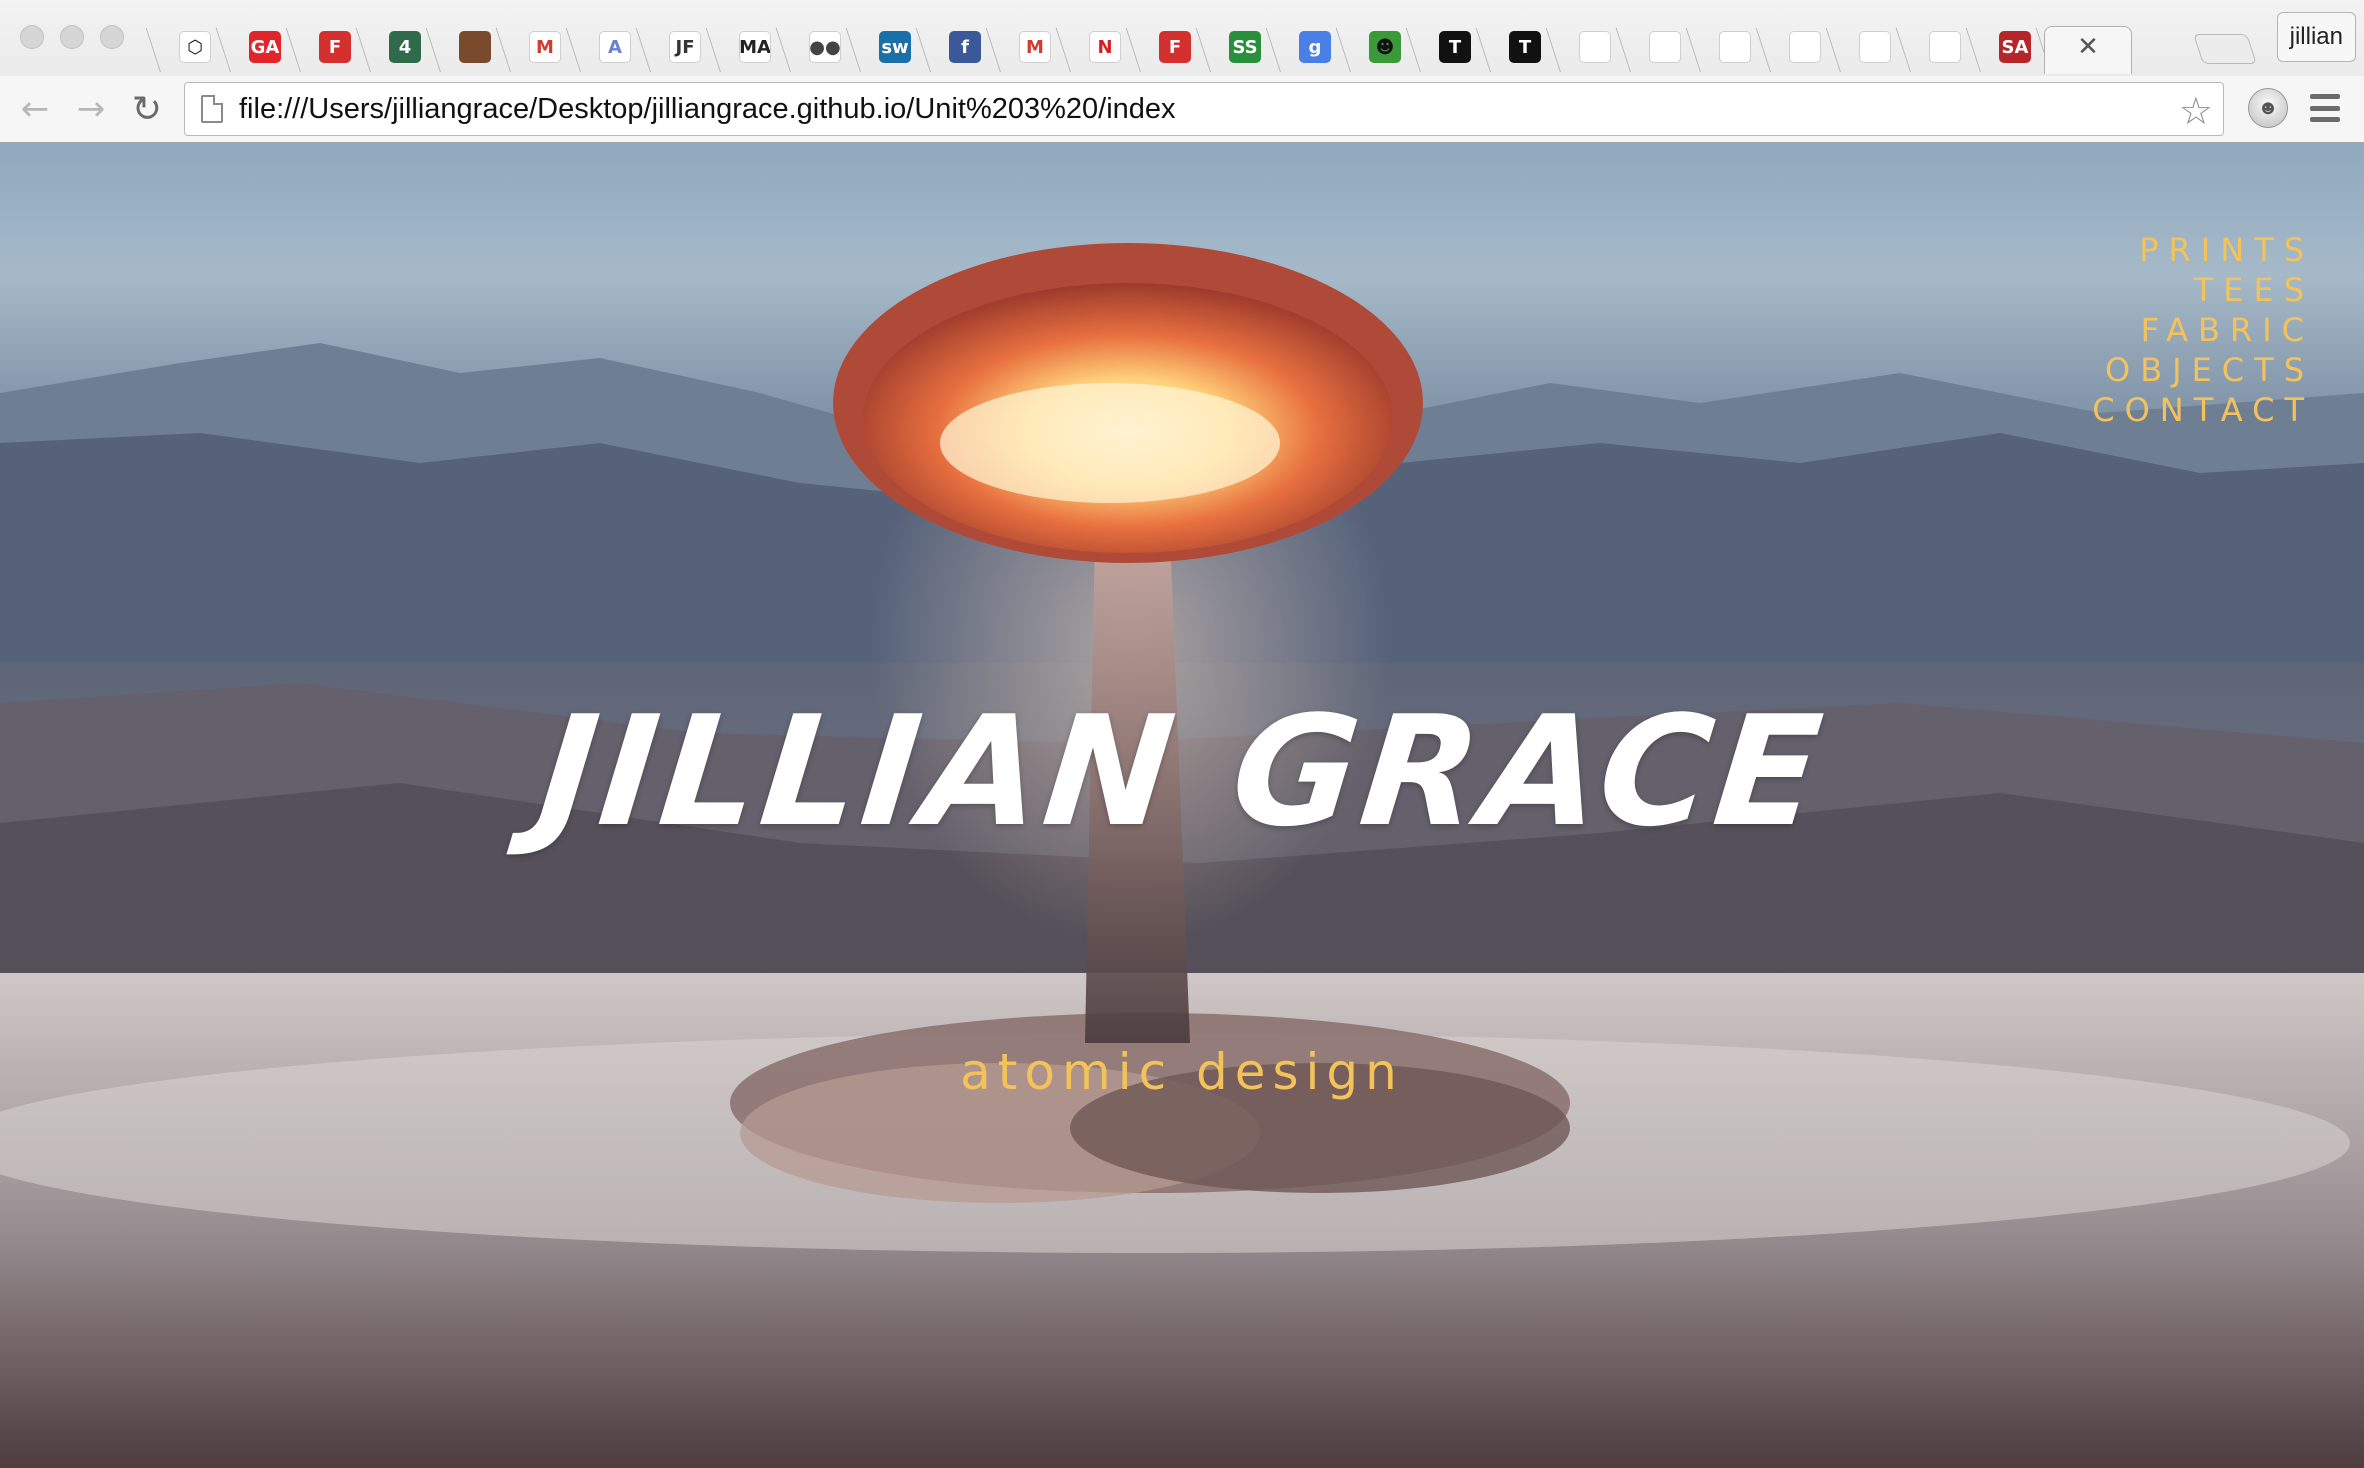 The height and width of the screenshot is (1468, 2364). I want to click on reload-icon: ↻, so click(147, 109).